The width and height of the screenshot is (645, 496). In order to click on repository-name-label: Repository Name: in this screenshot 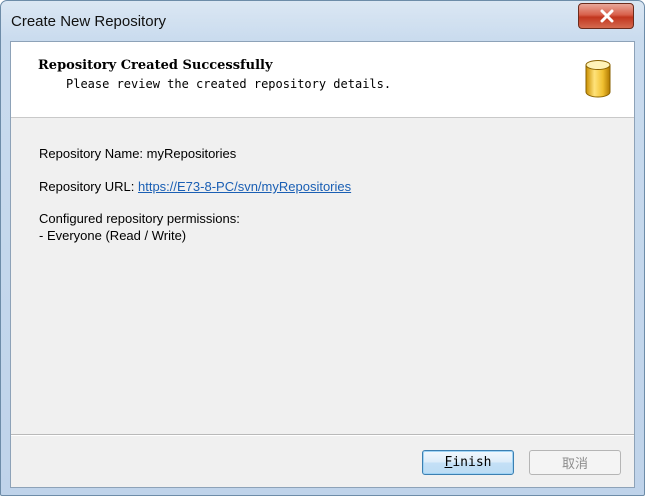, I will do `click(93, 153)`.